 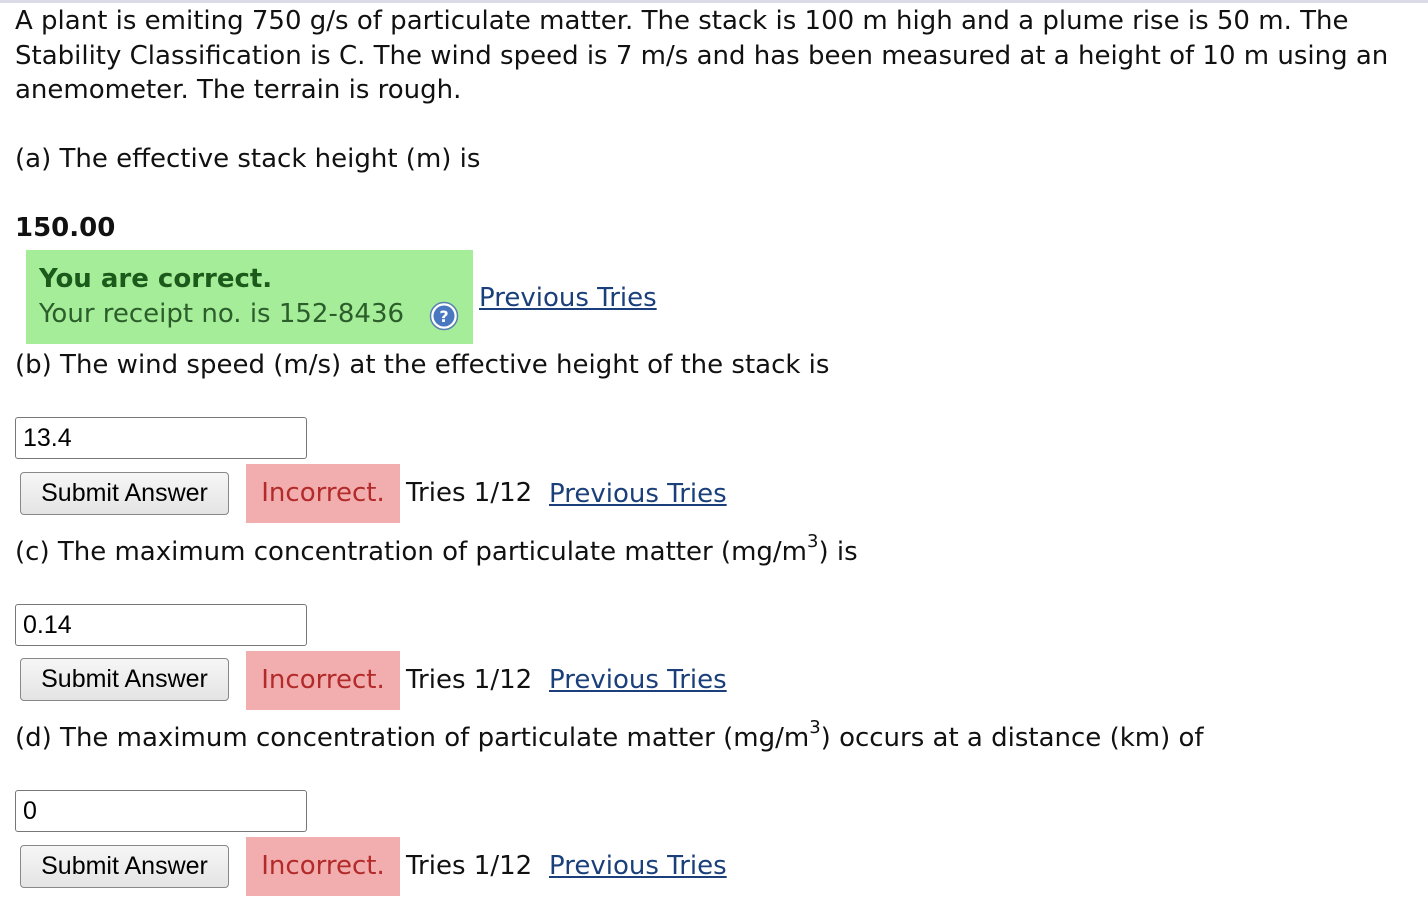 I want to click on part-b-tries-count: Tries 1/12, so click(x=469, y=493).